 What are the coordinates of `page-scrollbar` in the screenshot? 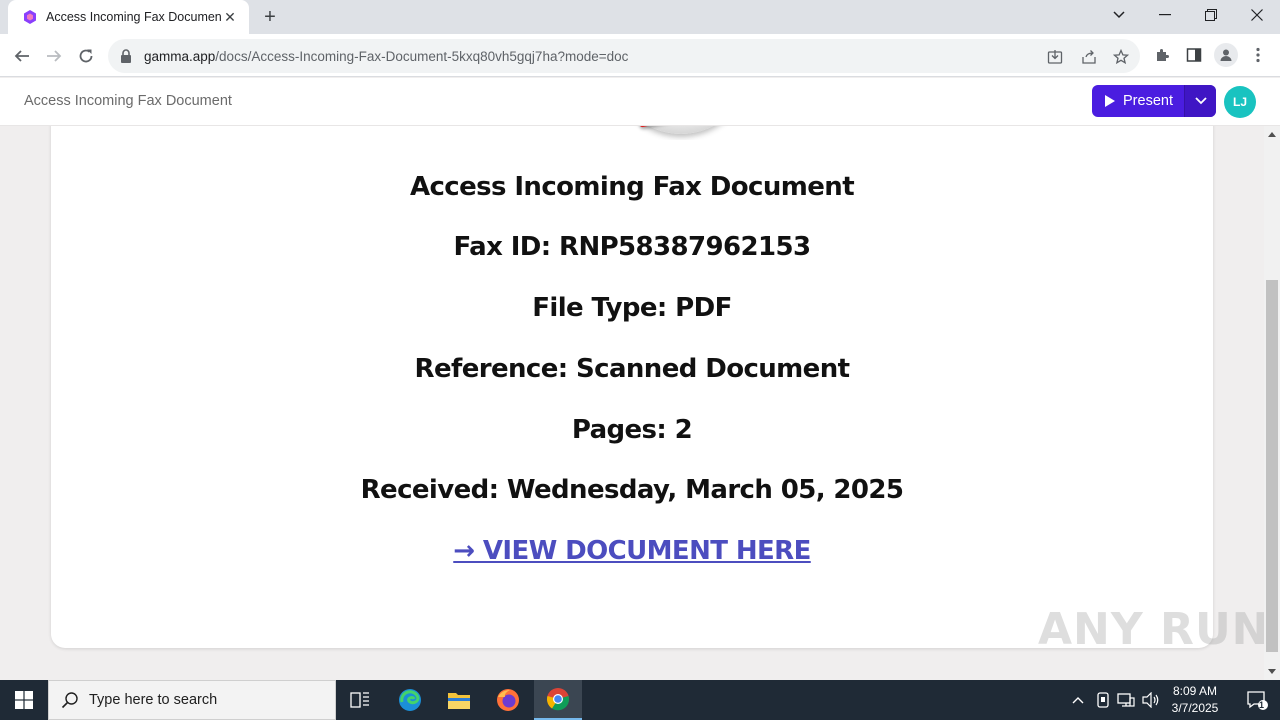 It's located at (1272, 403).